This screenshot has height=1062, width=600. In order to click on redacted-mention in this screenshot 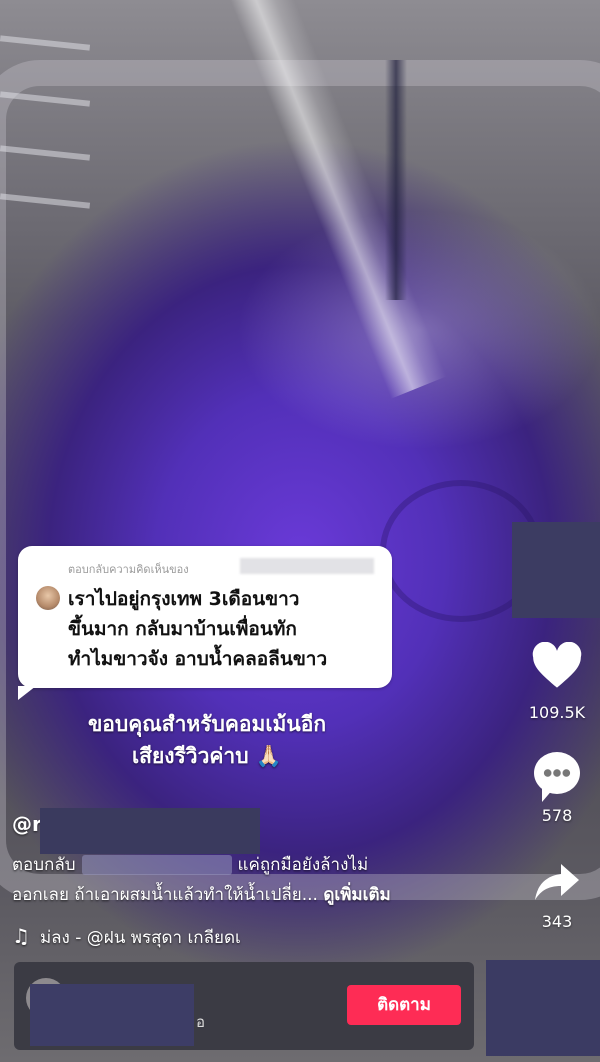, I will do `click(156, 865)`.